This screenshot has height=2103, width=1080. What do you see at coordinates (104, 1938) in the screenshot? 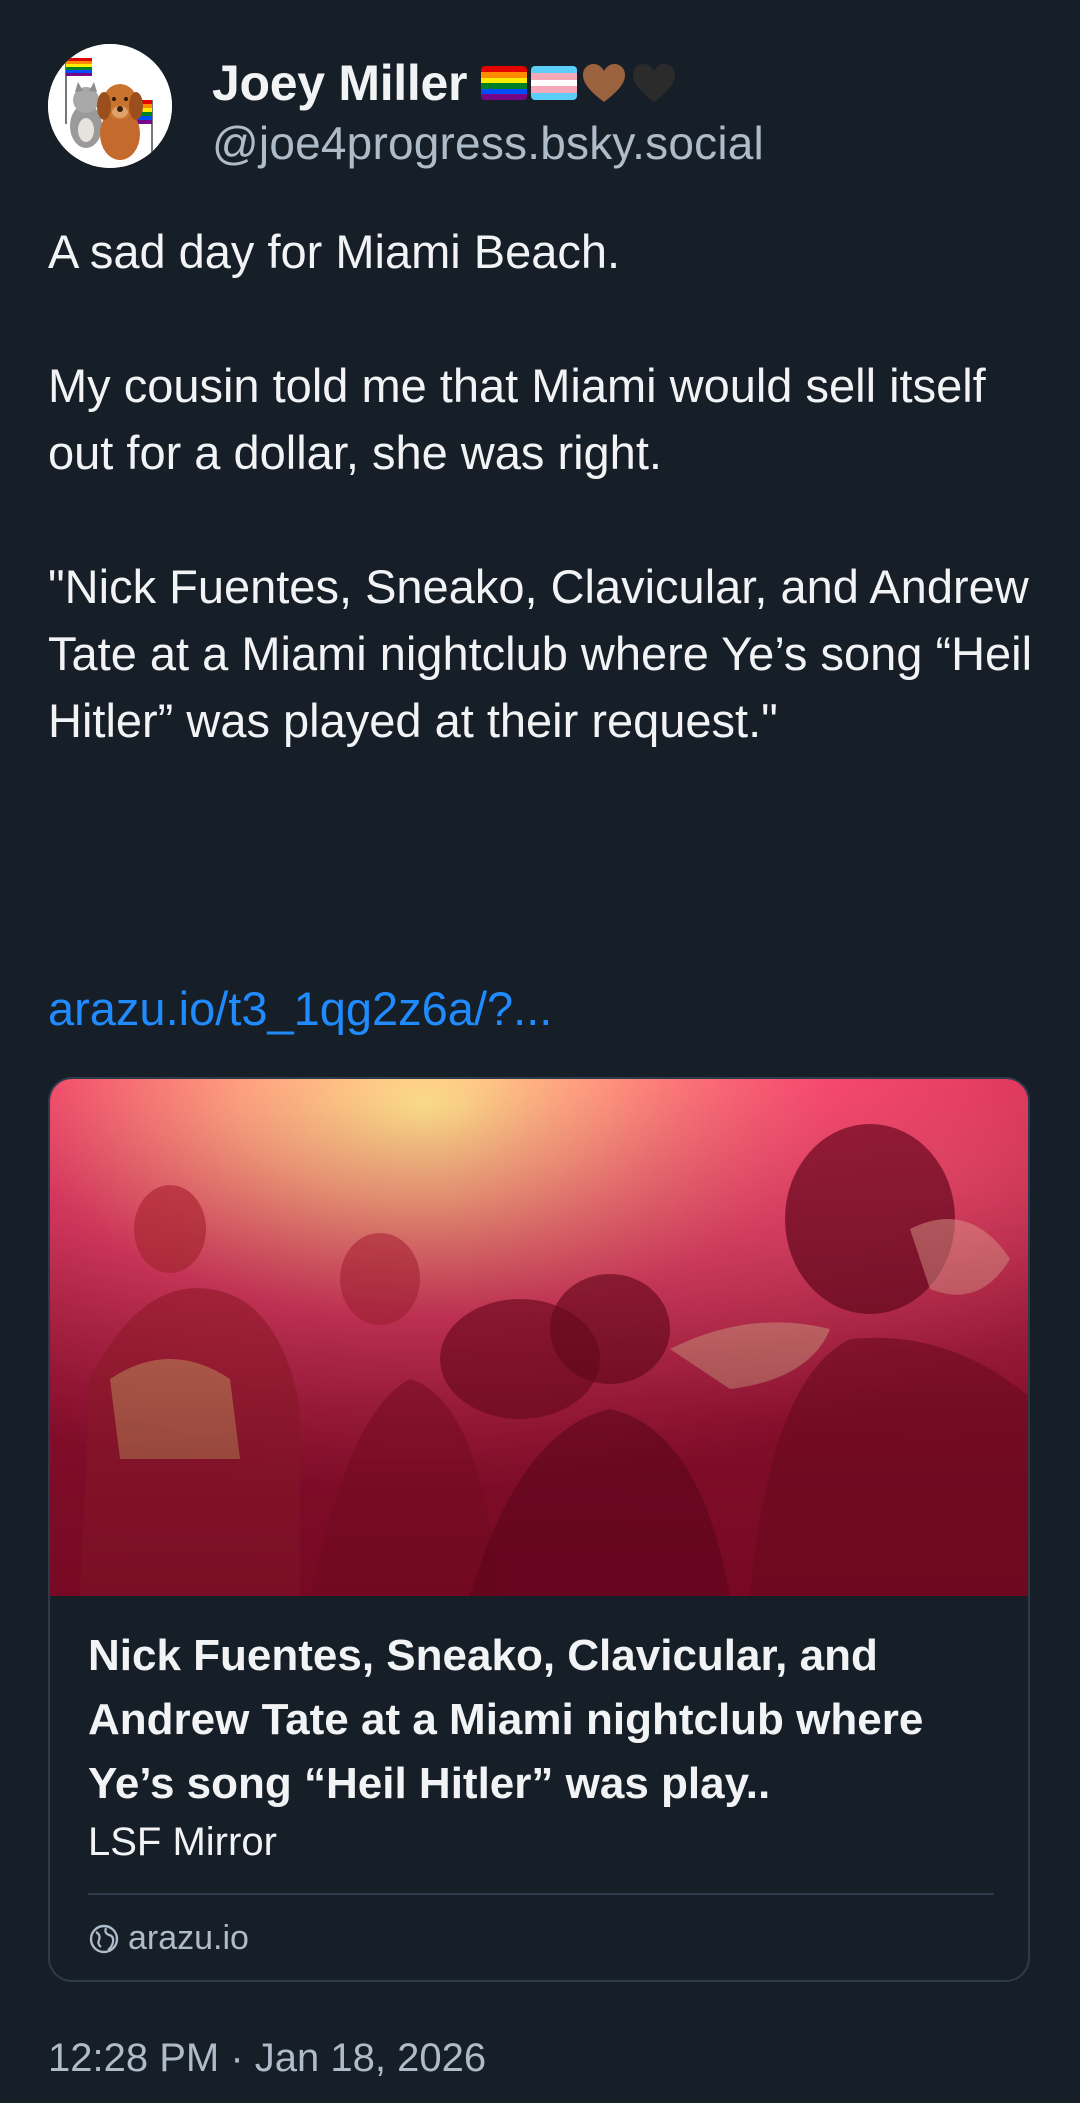
I see `globe-icon` at bounding box center [104, 1938].